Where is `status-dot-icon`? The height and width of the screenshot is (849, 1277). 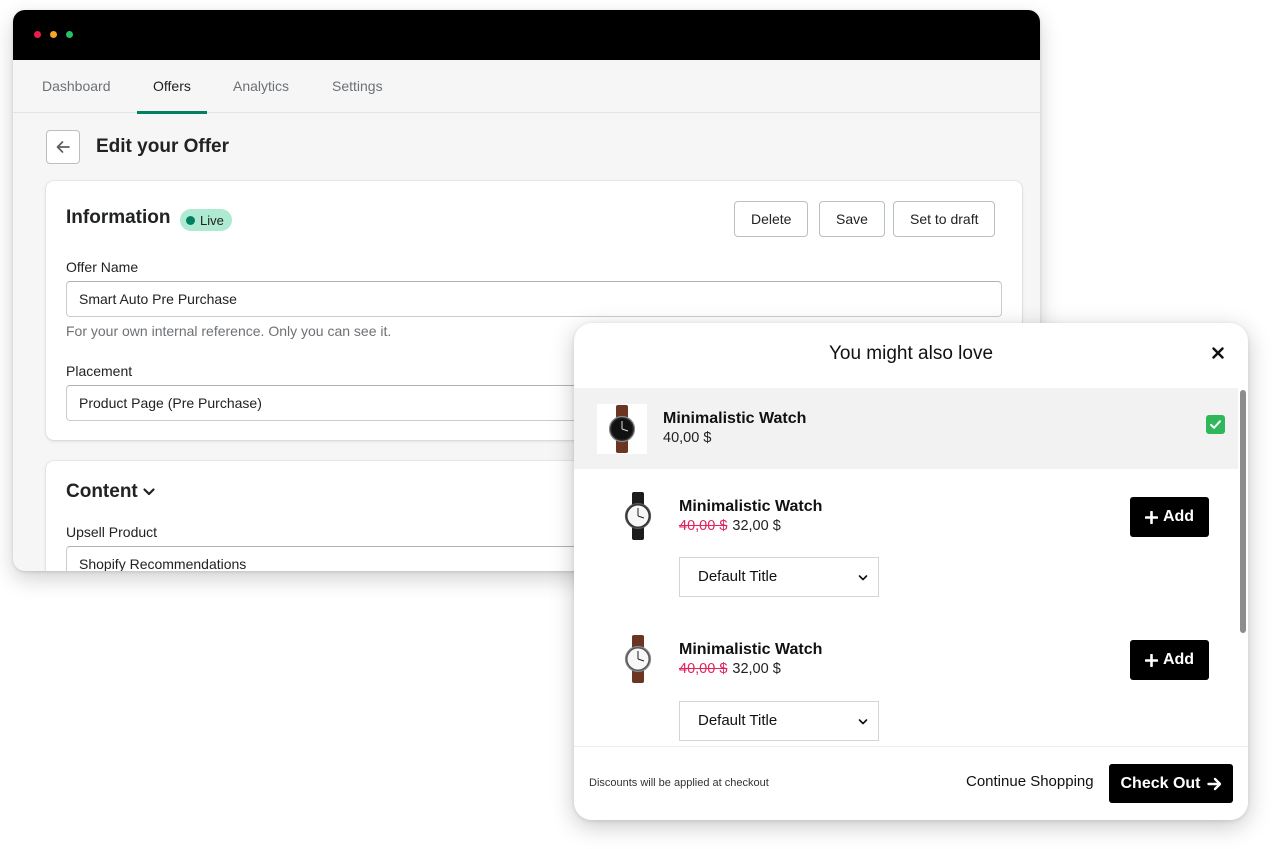 status-dot-icon is located at coordinates (190, 220).